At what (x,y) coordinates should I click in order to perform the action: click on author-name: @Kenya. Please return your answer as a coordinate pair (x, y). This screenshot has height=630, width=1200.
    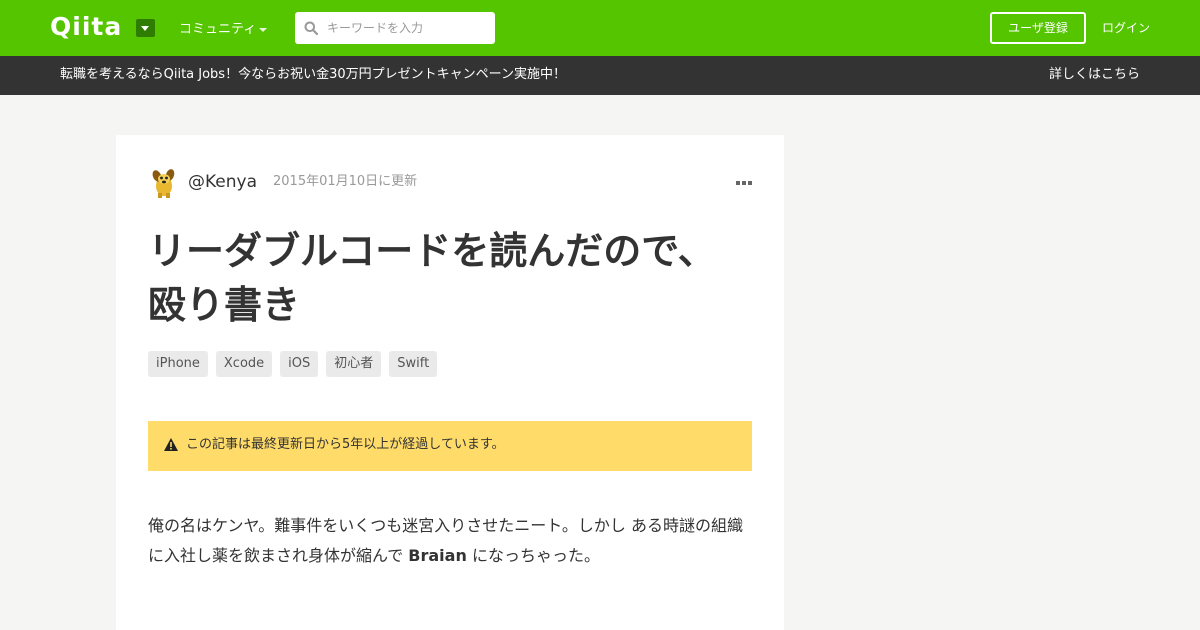
    Looking at the image, I should click on (222, 182).